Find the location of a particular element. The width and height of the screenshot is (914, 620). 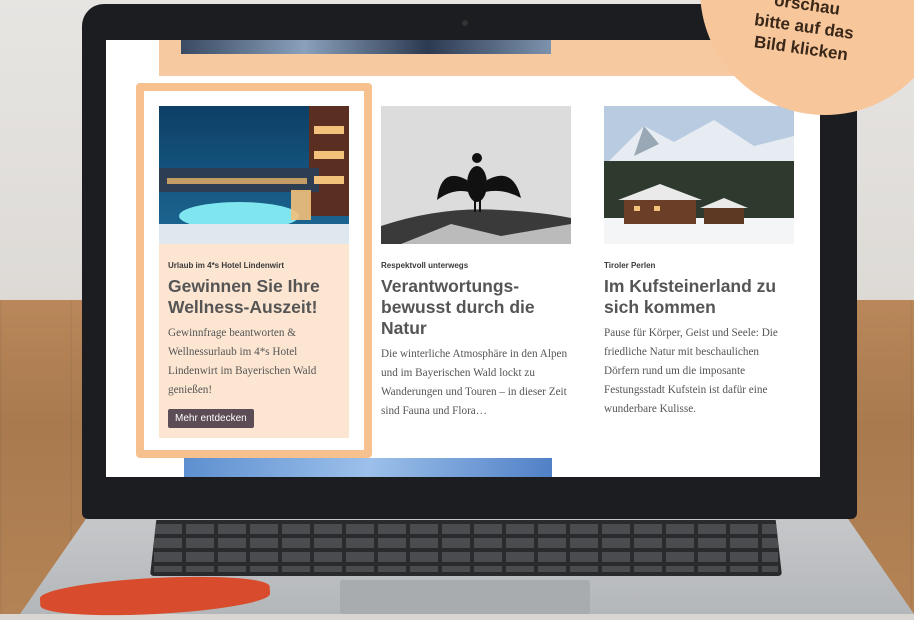

black-grouse-image is located at coordinates (476, 175).